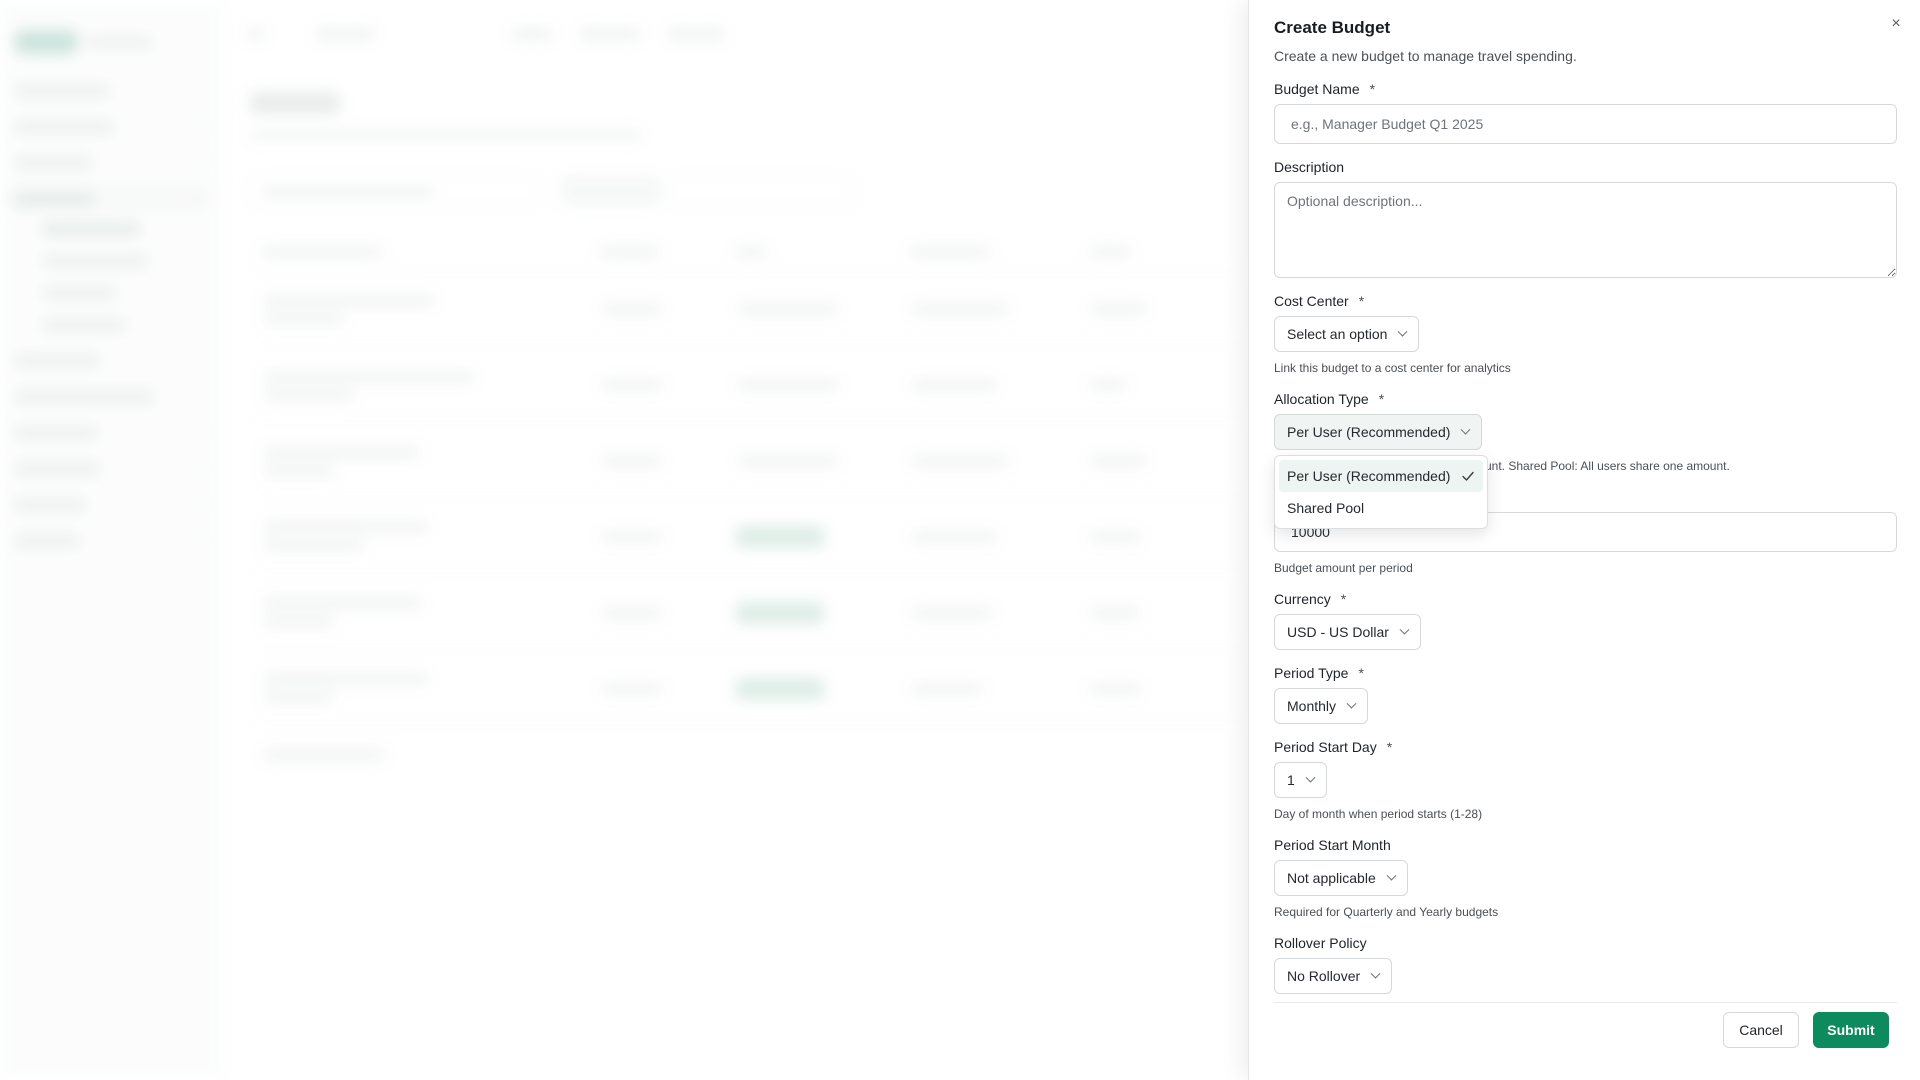 This screenshot has height=1080, width=1920. I want to click on cost-center-label: Cost Center *, so click(1319, 301).